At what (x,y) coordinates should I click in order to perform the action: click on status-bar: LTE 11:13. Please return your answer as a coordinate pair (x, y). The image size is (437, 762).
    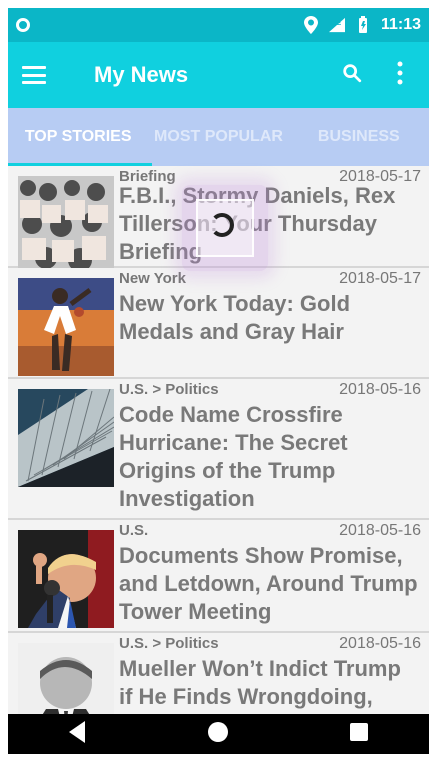
    Looking at the image, I should click on (218, 25).